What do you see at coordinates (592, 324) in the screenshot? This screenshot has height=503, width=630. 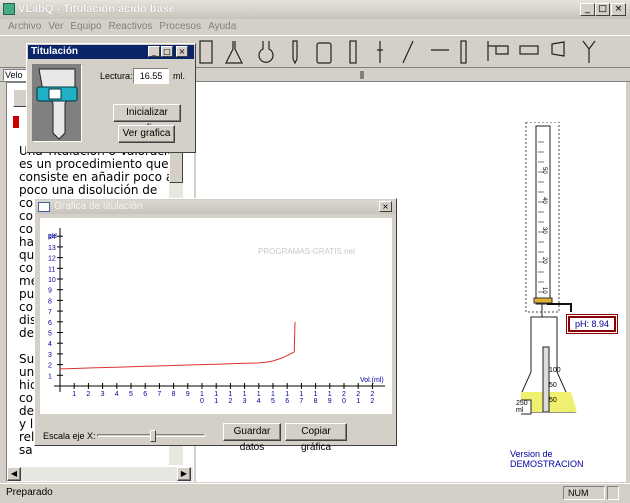 I see `ph-display: pH: 8.94` at bounding box center [592, 324].